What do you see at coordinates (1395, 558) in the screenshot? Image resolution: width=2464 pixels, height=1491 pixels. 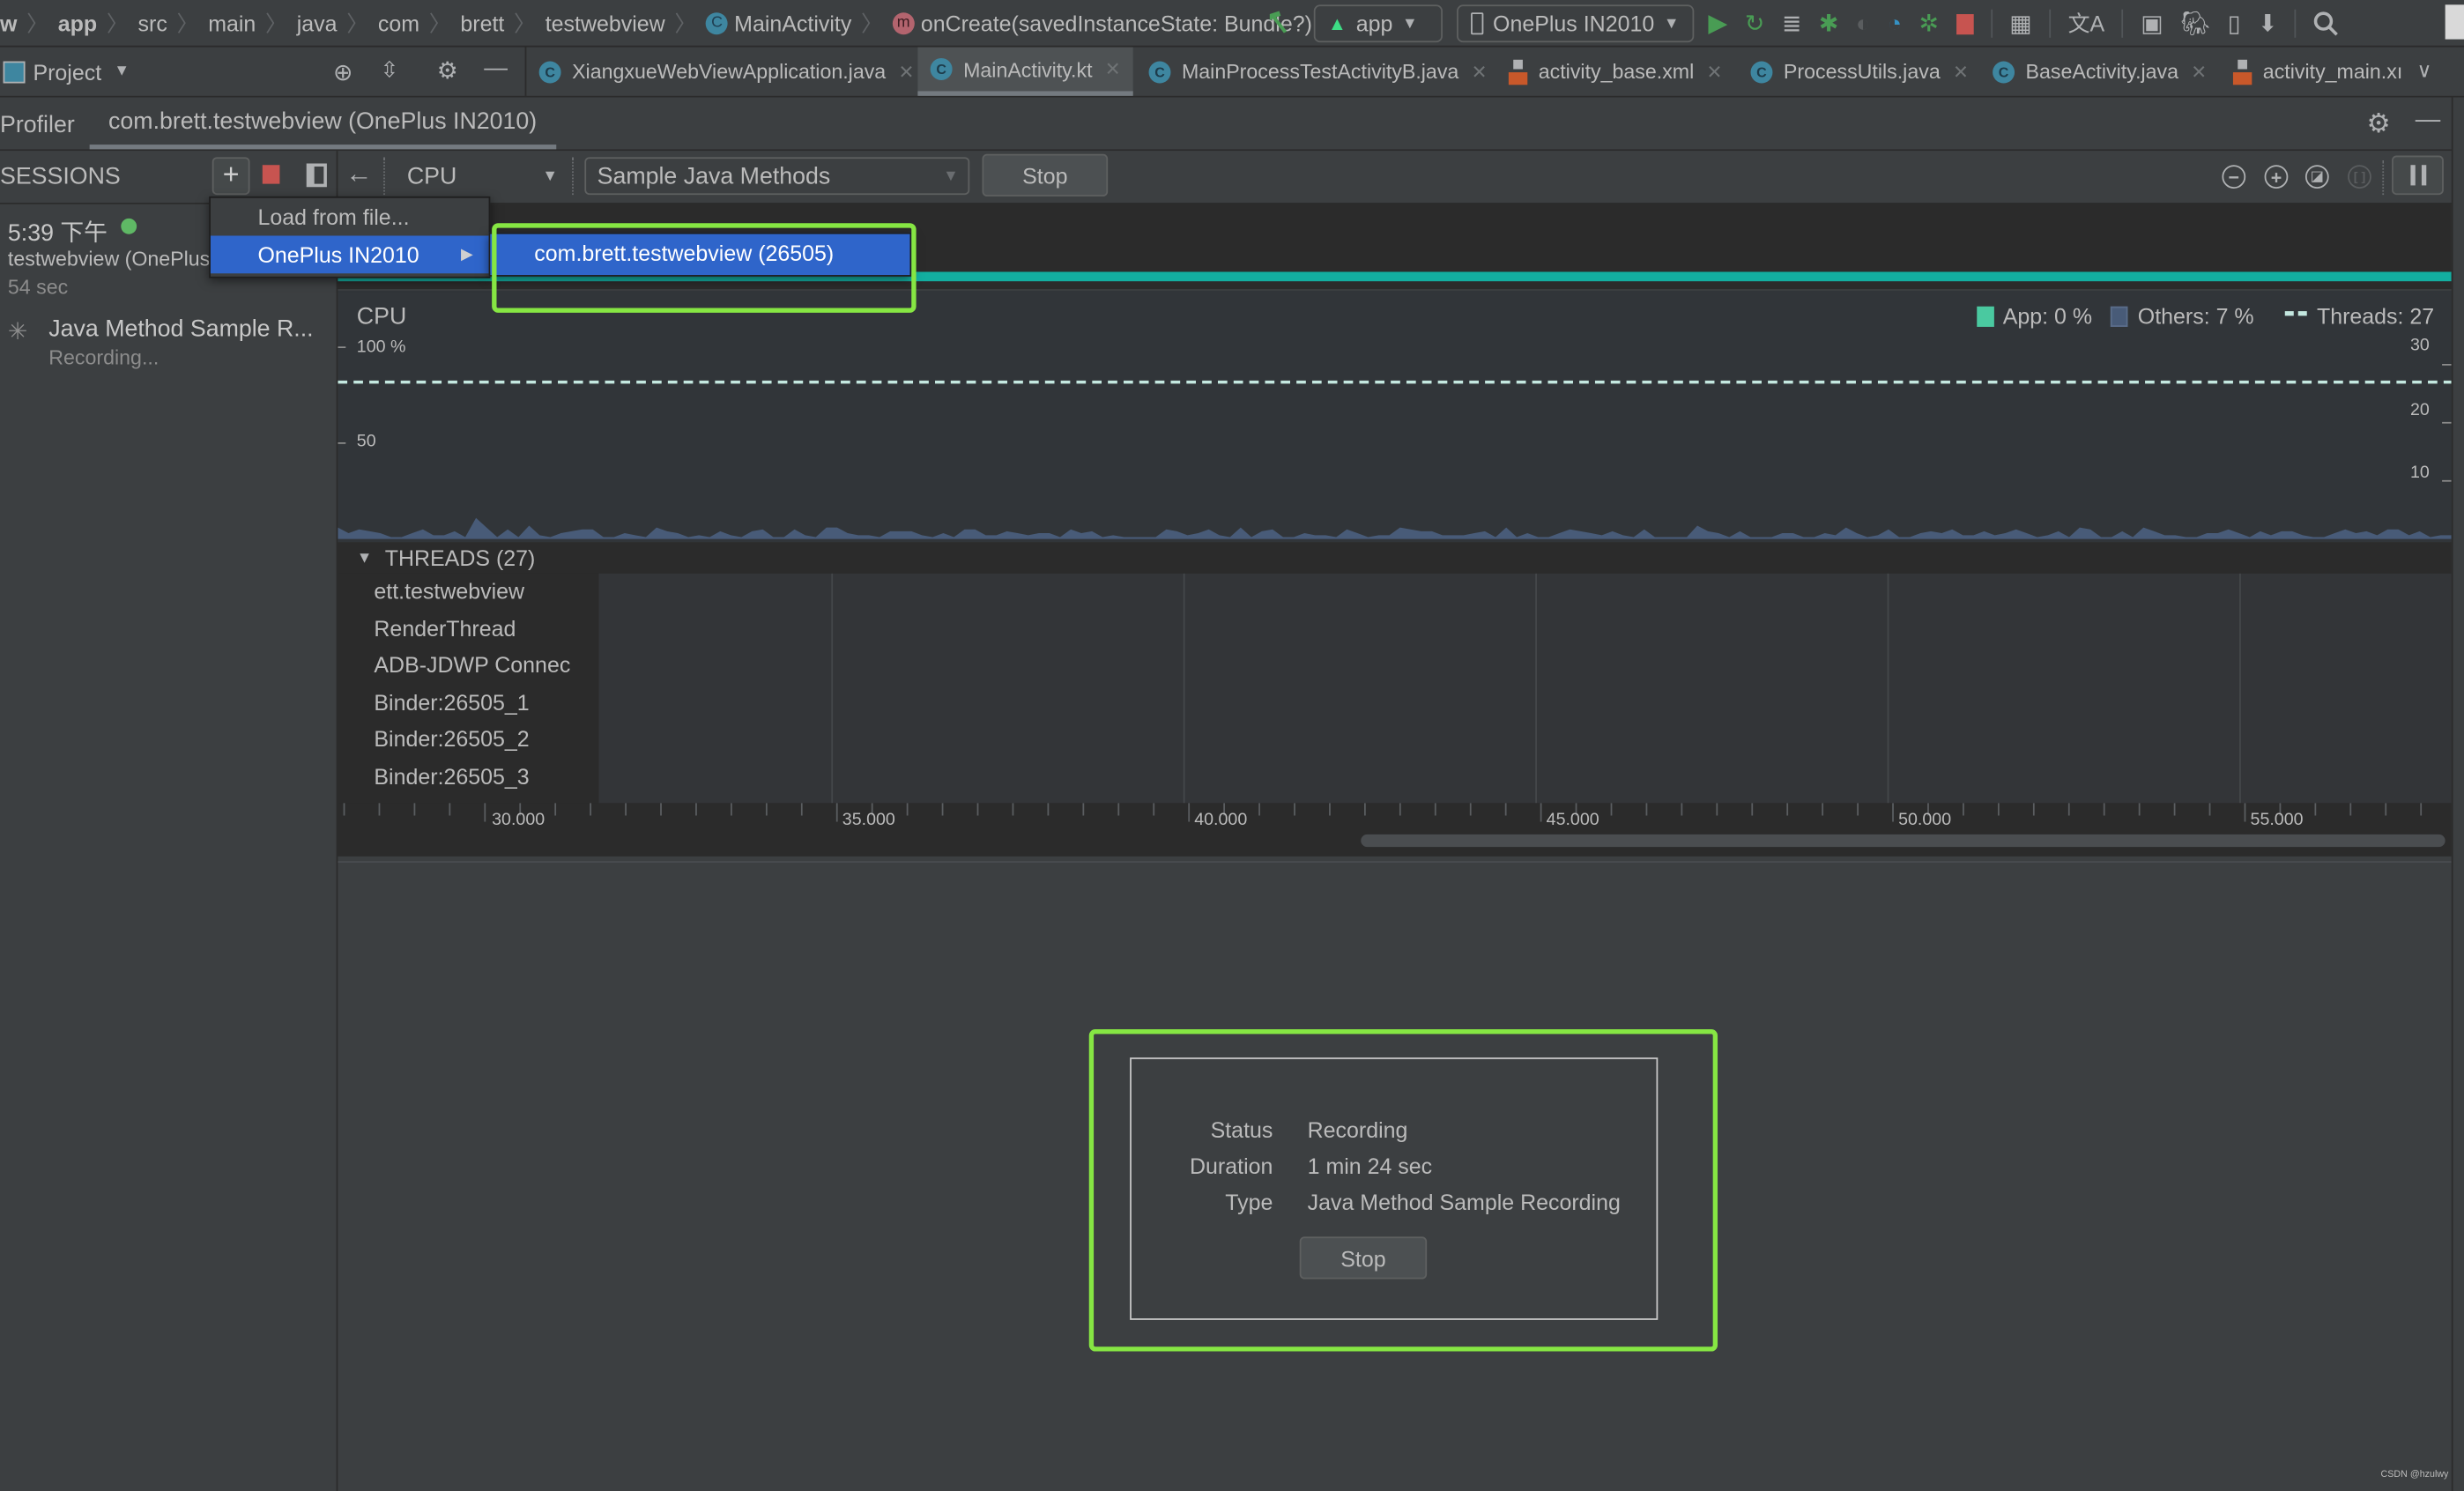 I see `threads-header: ▼ THREADS (27)` at bounding box center [1395, 558].